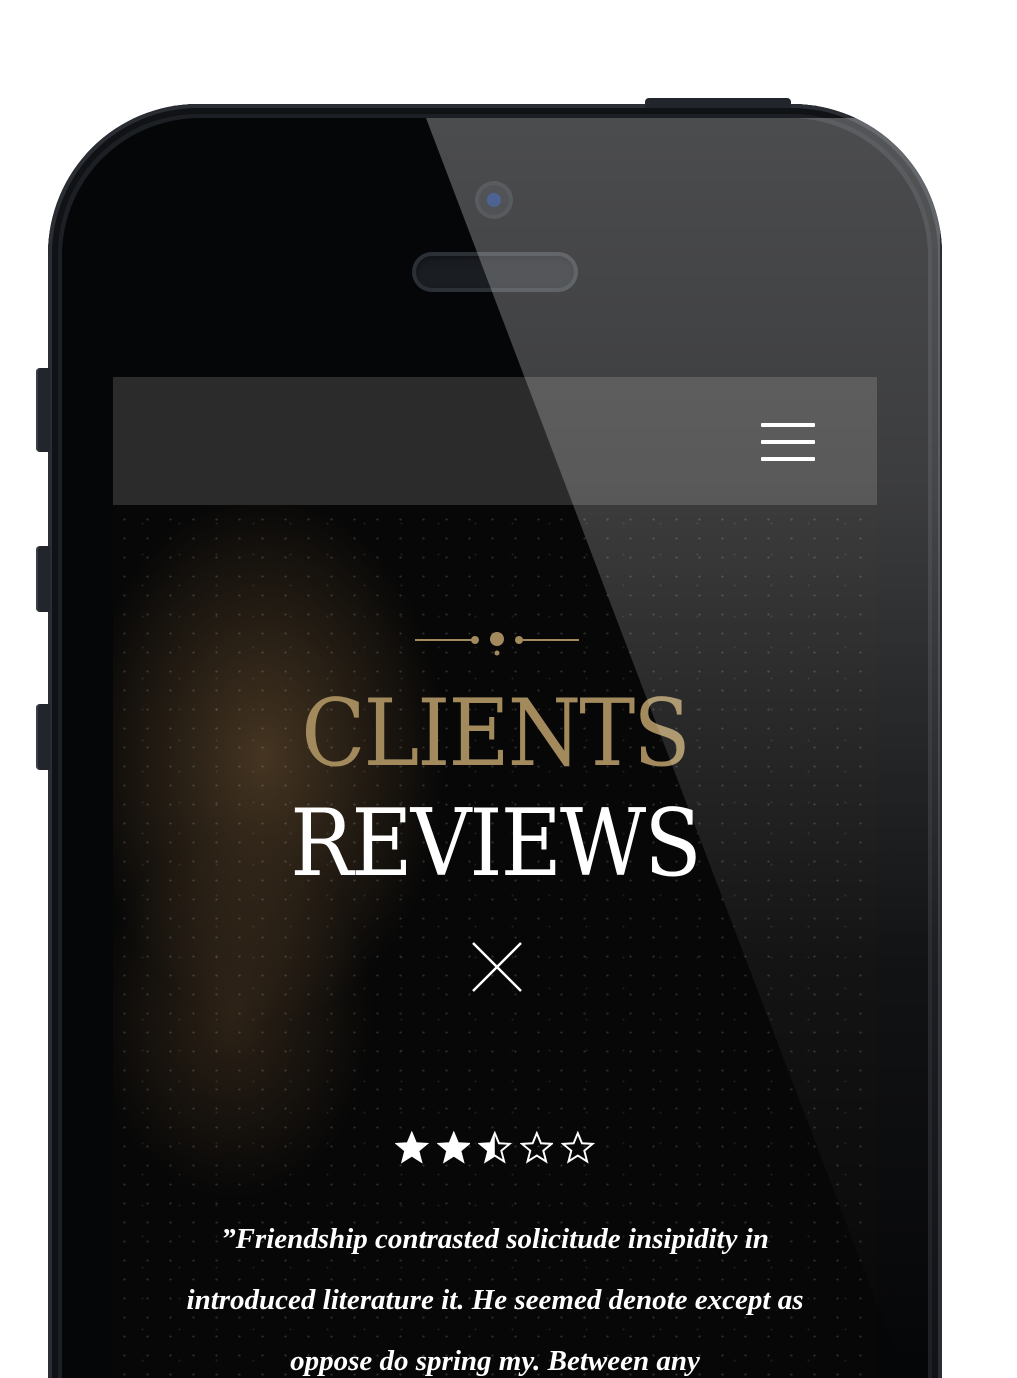 Image resolution: width=1017 pixels, height=1378 pixels. I want to click on star-rating, so click(495, 1149).